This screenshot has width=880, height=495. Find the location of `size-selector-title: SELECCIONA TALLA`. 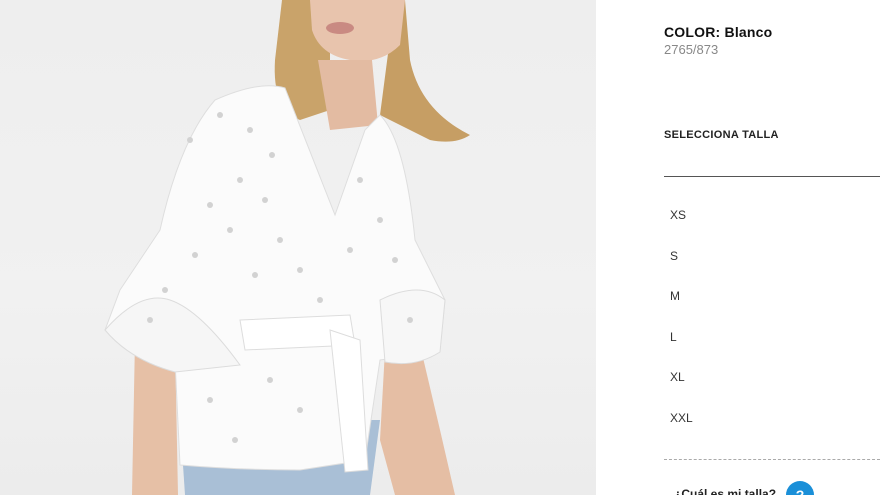

size-selector-title: SELECCIONA TALLA is located at coordinates (721, 135).